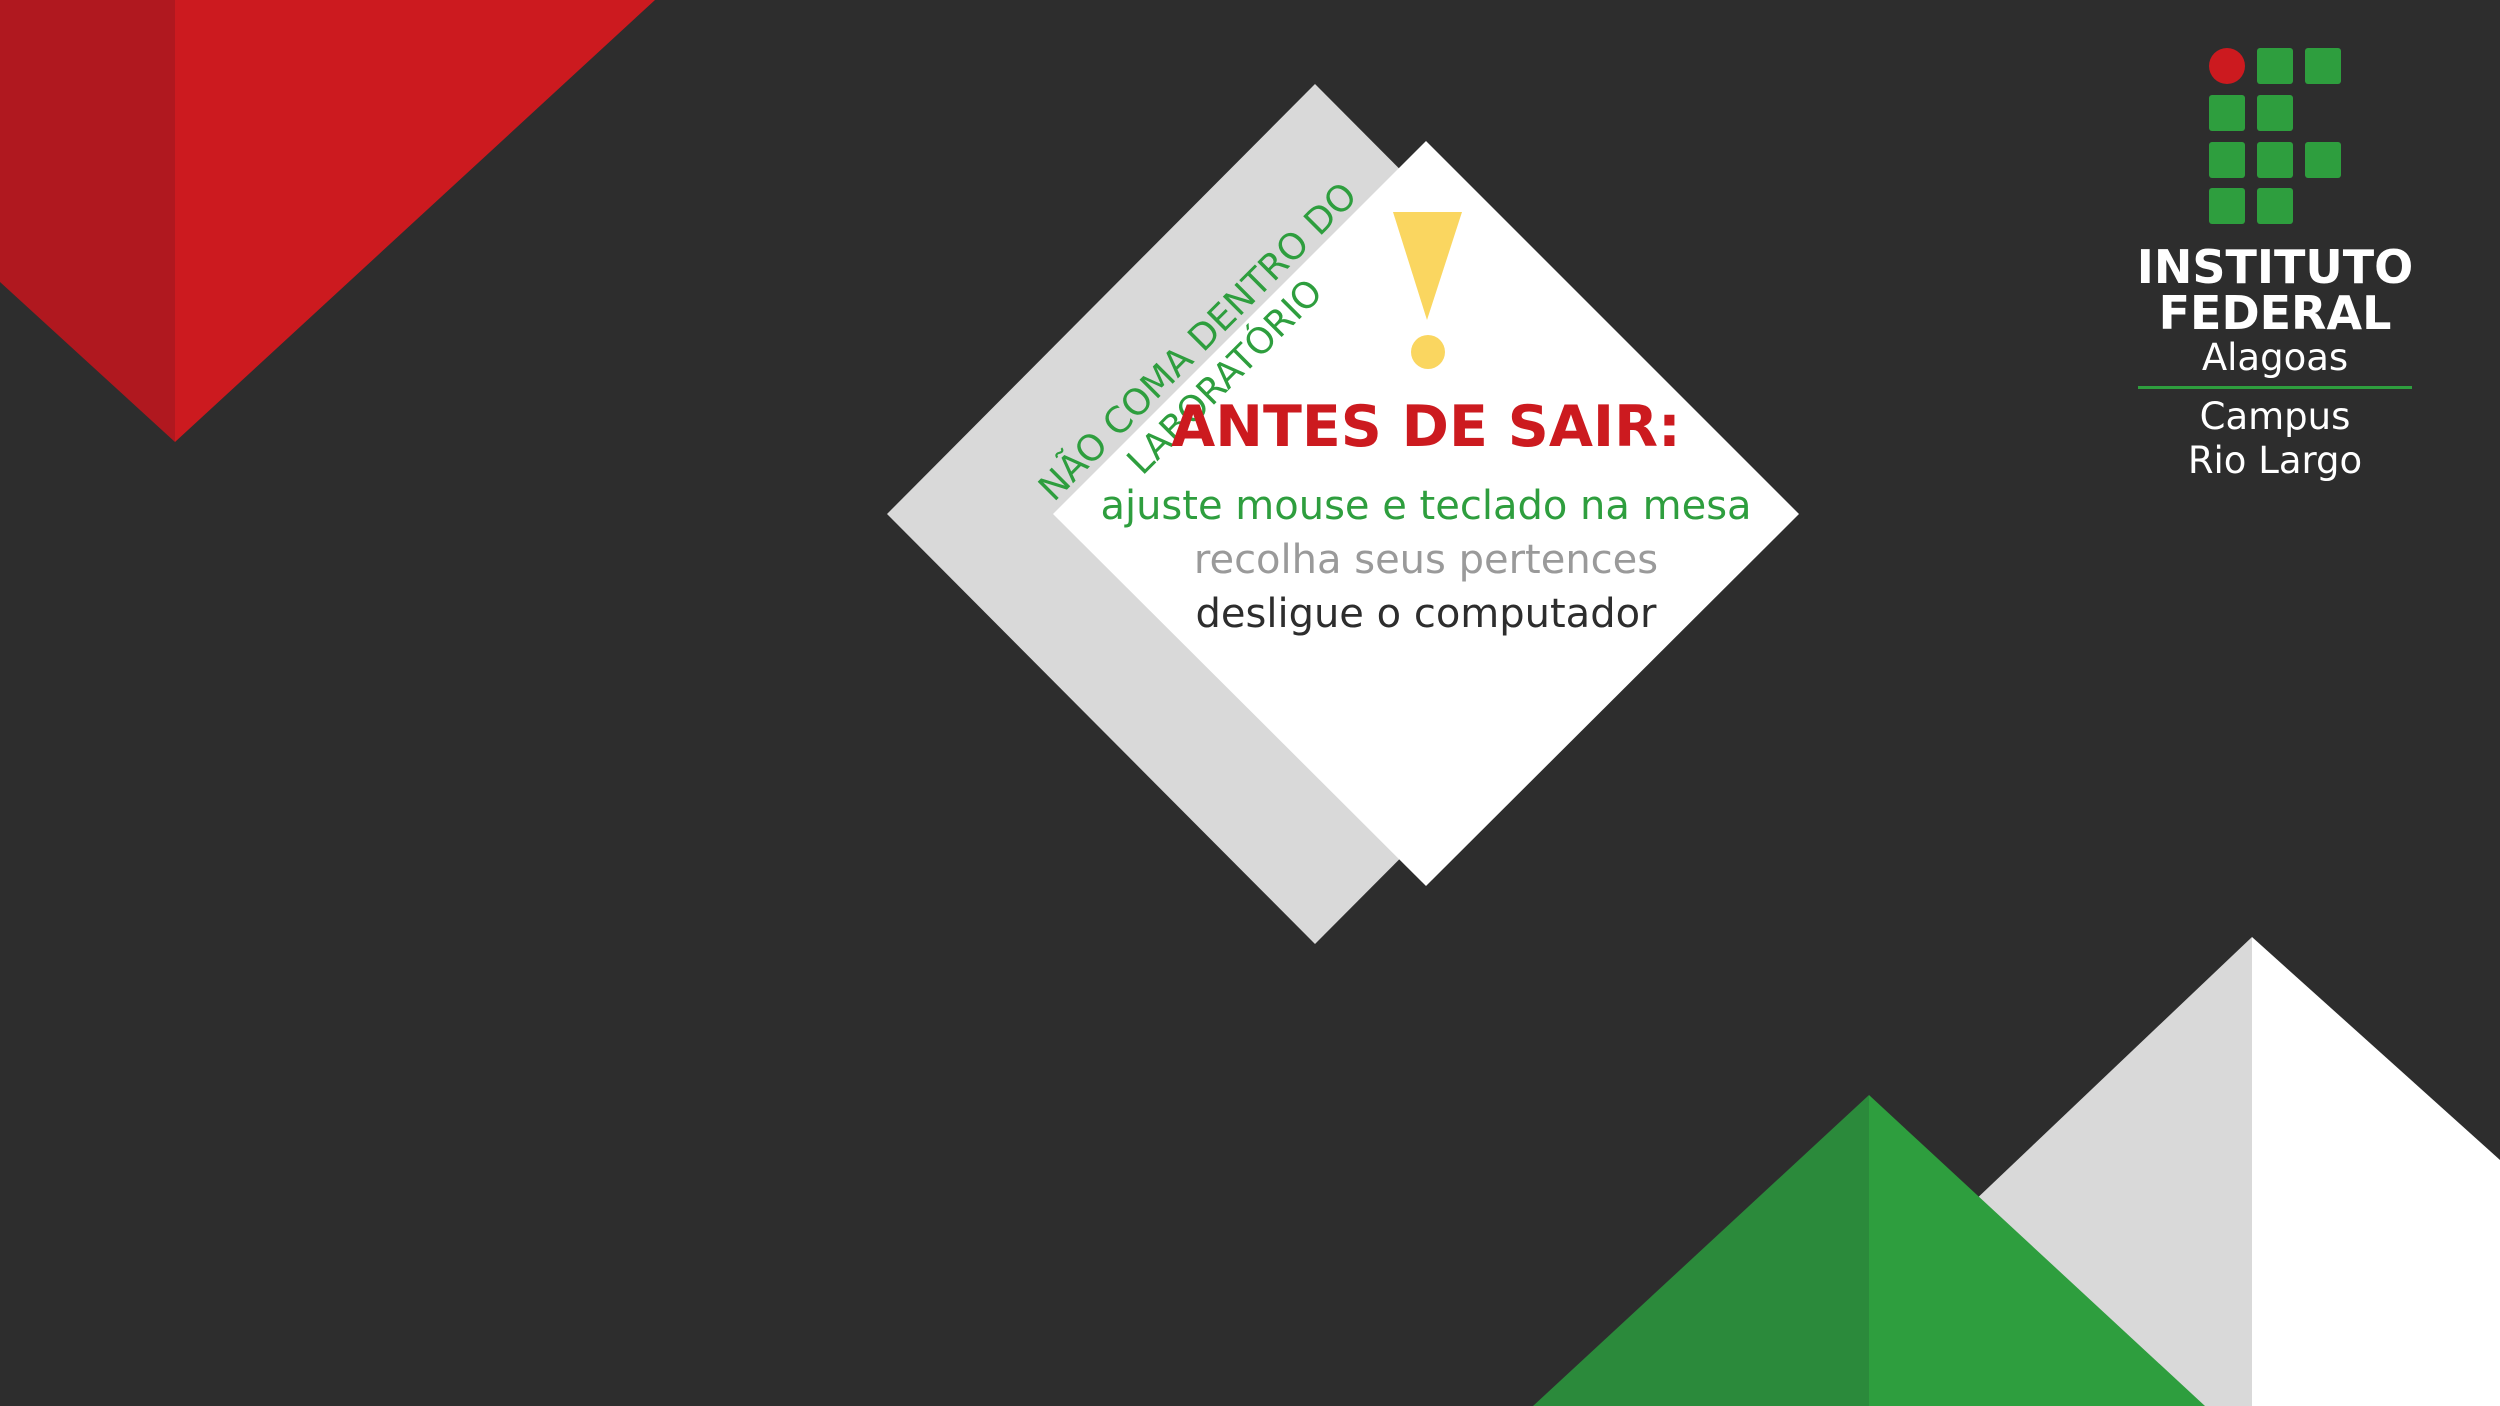 Image resolution: width=2500 pixels, height=1406 pixels. Describe the element at coordinates (2275, 460) in the screenshot. I see `campus-line-2: Rio Largo` at that location.